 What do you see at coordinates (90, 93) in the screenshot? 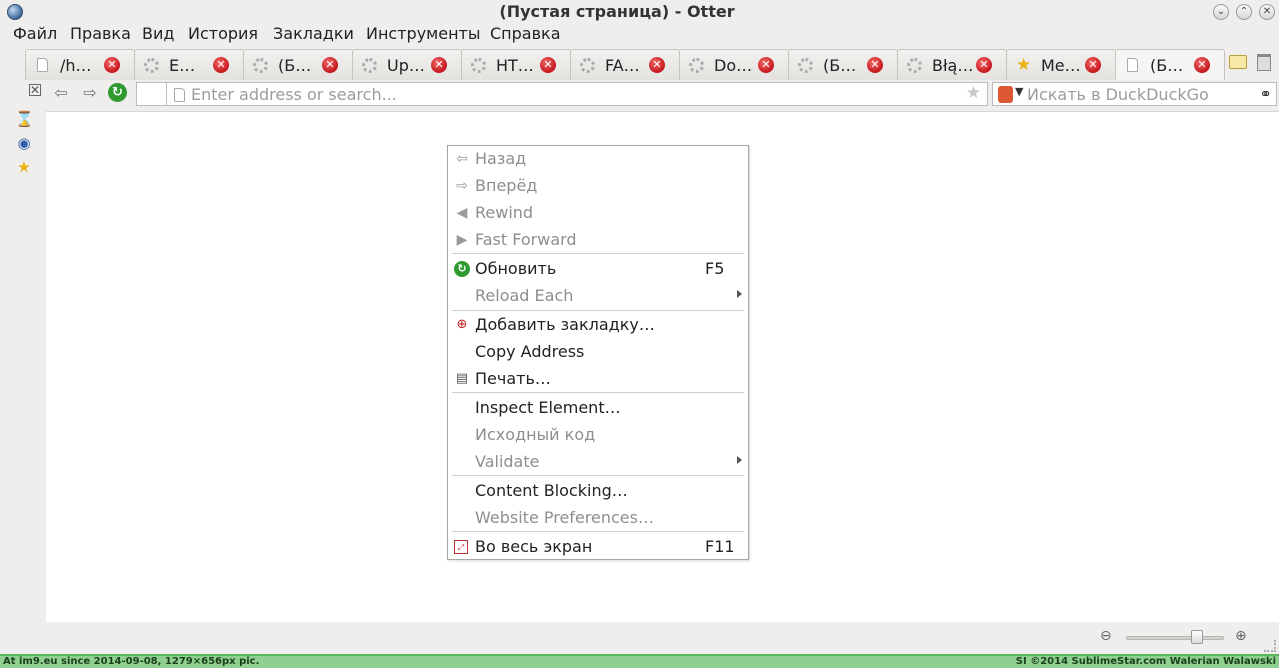
I see `forward-icon: ⇨` at bounding box center [90, 93].